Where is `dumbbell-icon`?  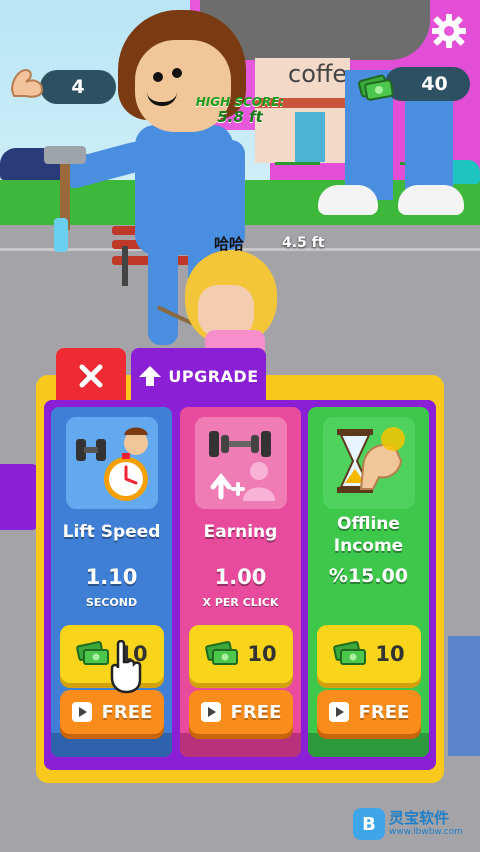 dumbbell-icon is located at coordinates (242, 466).